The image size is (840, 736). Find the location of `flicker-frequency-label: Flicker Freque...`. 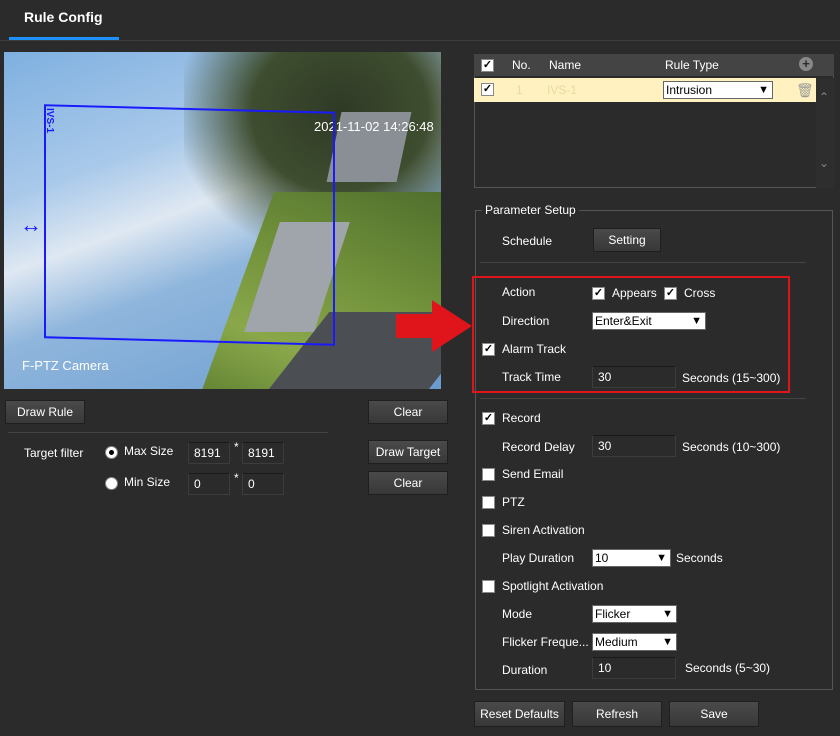

flicker-frequency-label: Flicker Freque... is located at coordinates (545, 642).